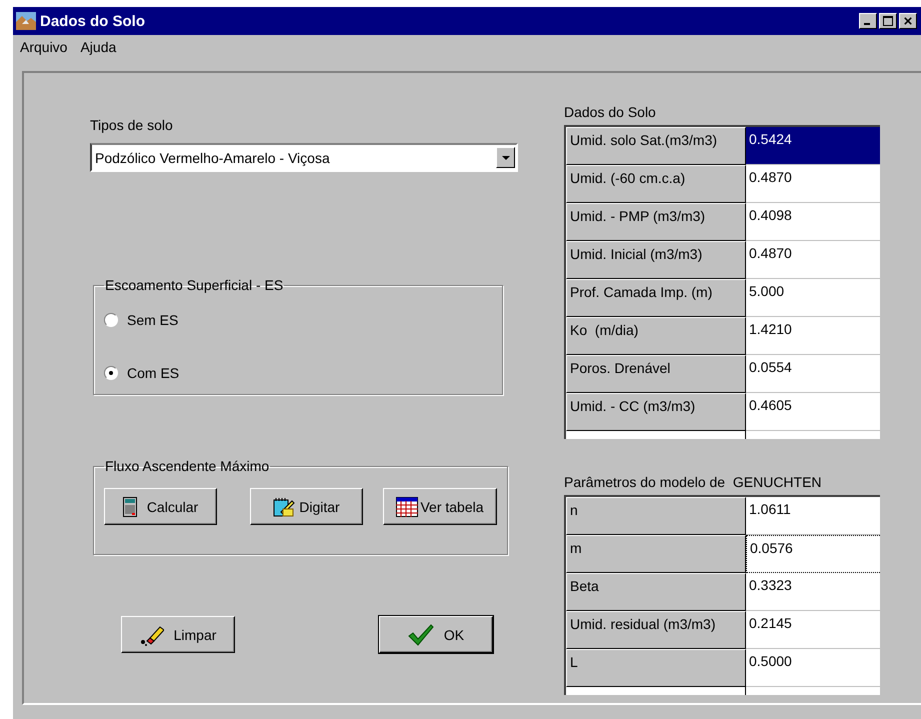  What do you see at coordinates (440, 506) in the screenshot?
I see `toolbar-button: Ver tabela` at bounding box center [440, 506].